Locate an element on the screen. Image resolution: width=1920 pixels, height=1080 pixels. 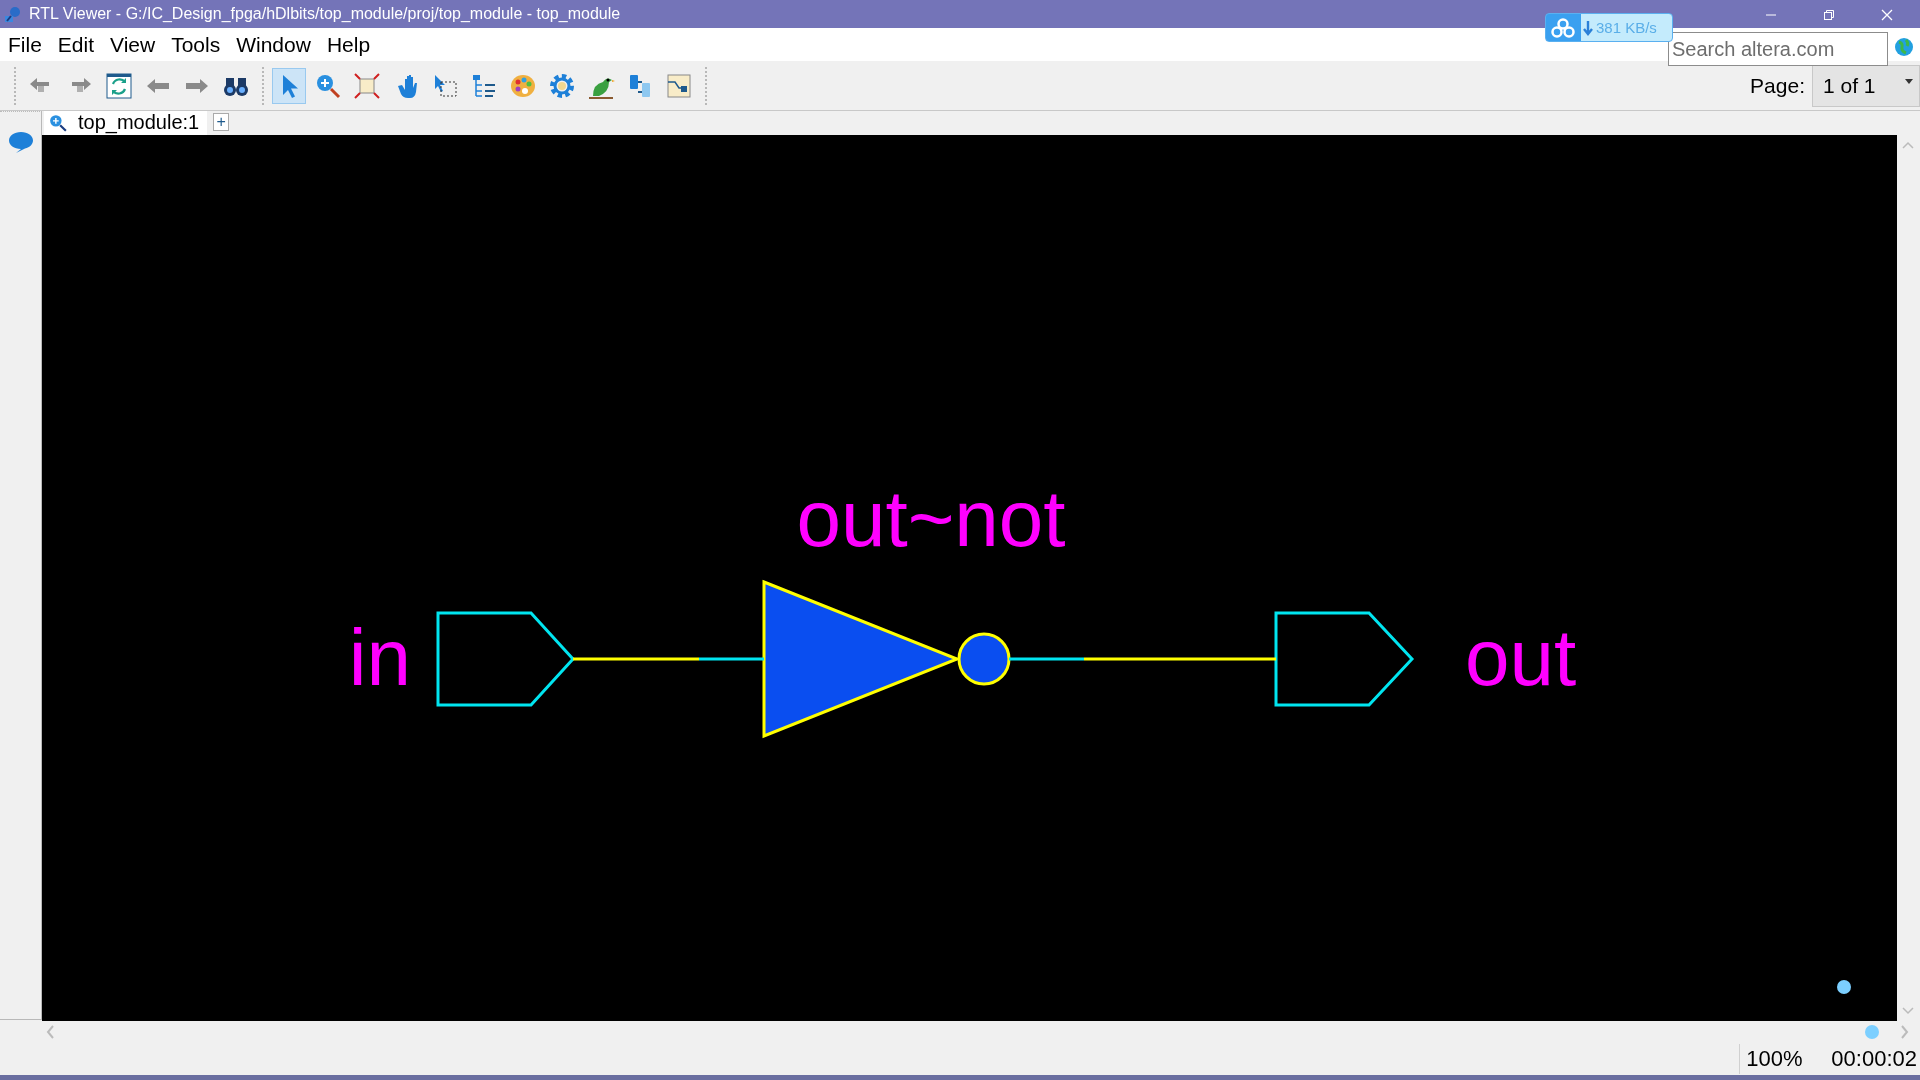
down-arrow-icon is located at coordinates (1588, 27).